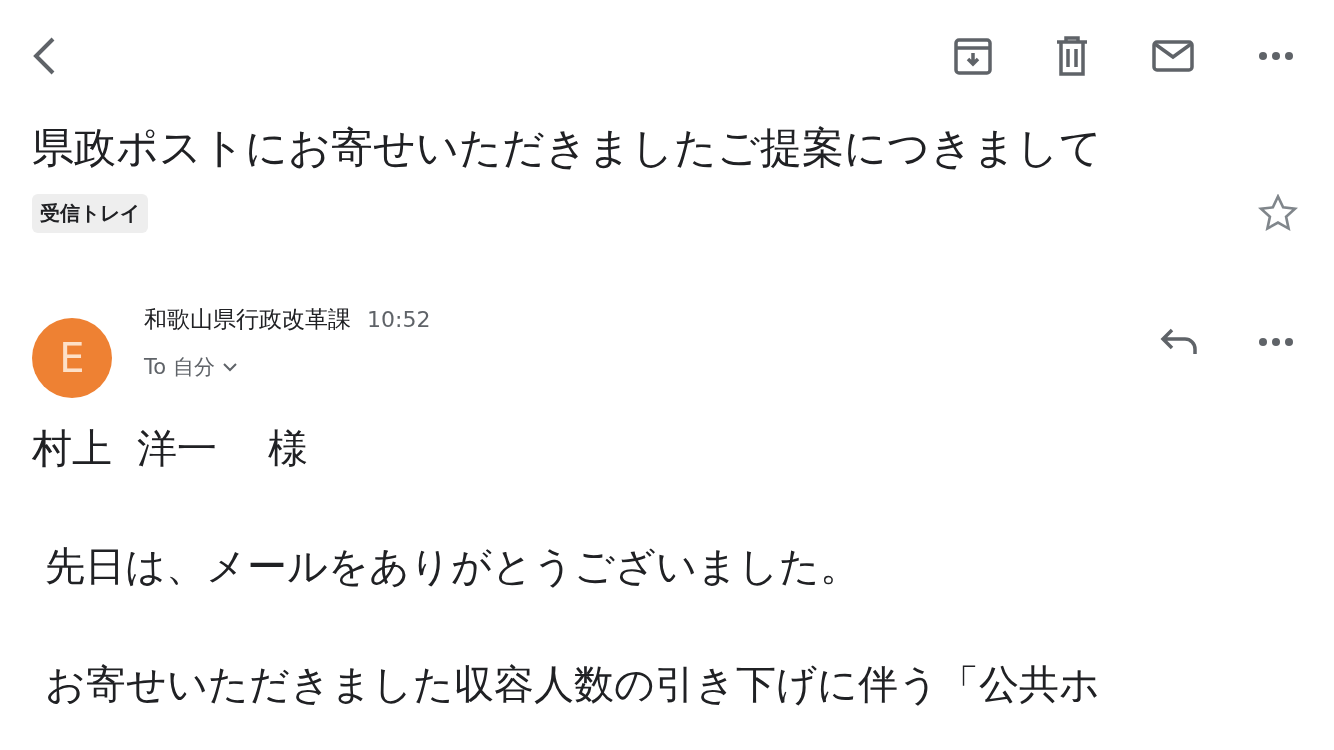 Image resolution: width=1334 pixels, height=750 pixels. What do you see at coordinates (1278, 213) in the screenshot?
I see `star-icon` at bounding box center [1278, 213].